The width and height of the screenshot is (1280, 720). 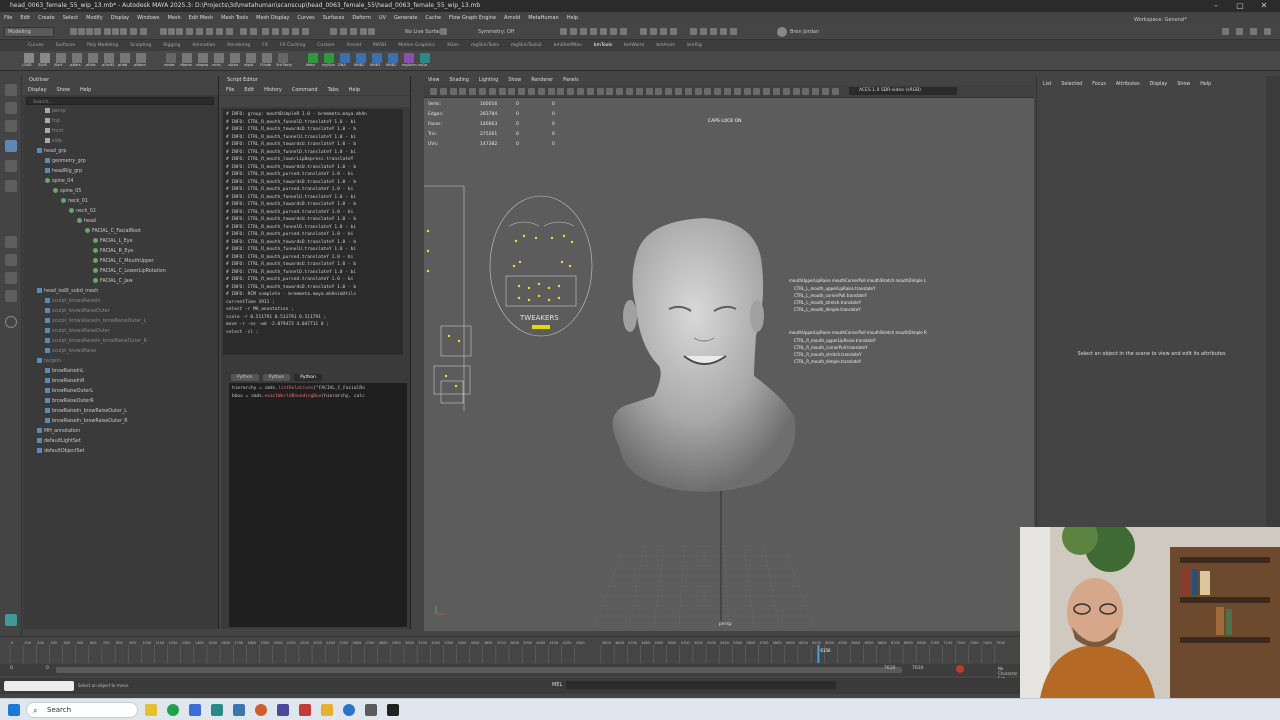 I want to click on maya-taskbar-icon, so click(x=239, y=710).